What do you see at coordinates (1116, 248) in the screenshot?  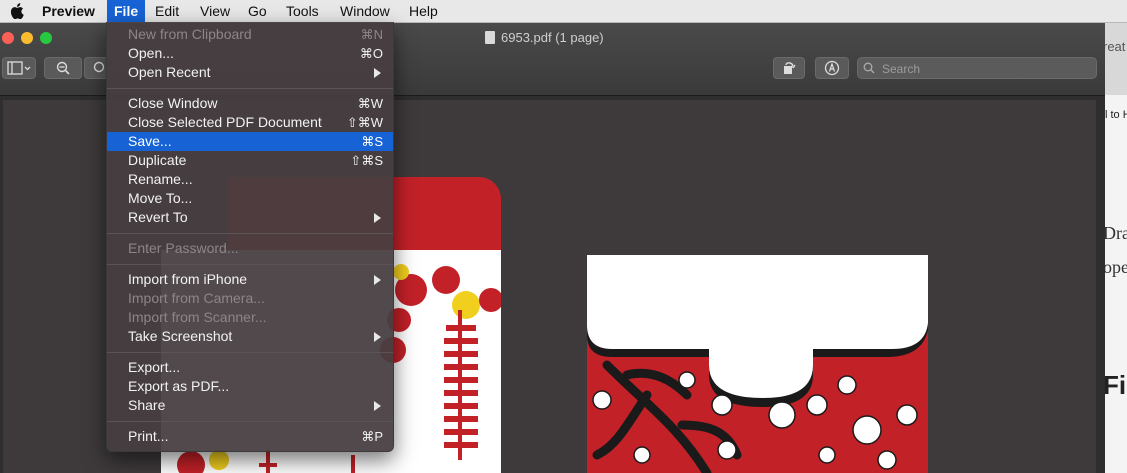 I see `background-window: reat l to H Dra ope Fil` at bounding box center [1116, 248].